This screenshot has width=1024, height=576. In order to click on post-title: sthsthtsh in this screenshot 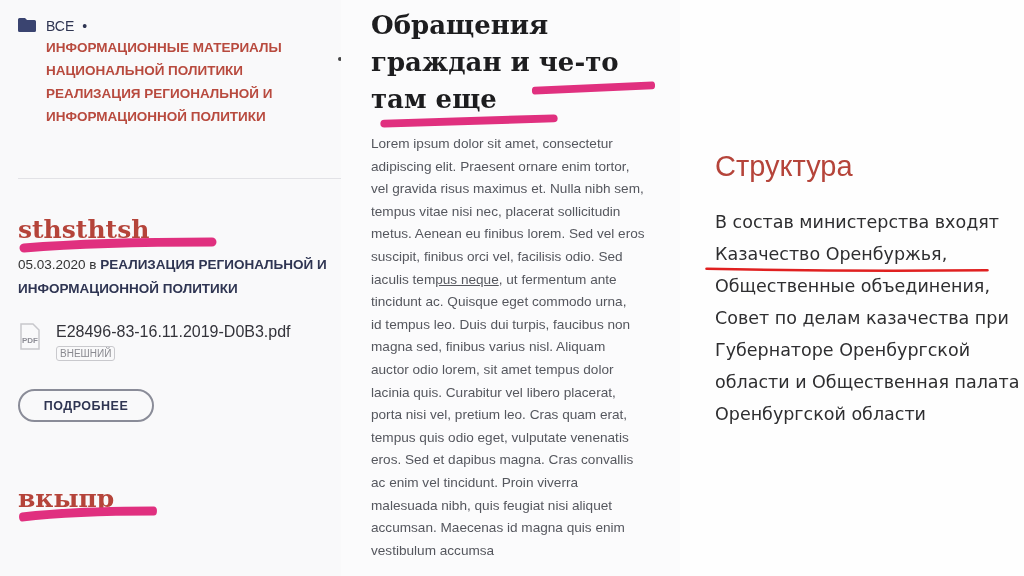, I will do `click(84, 229)`.